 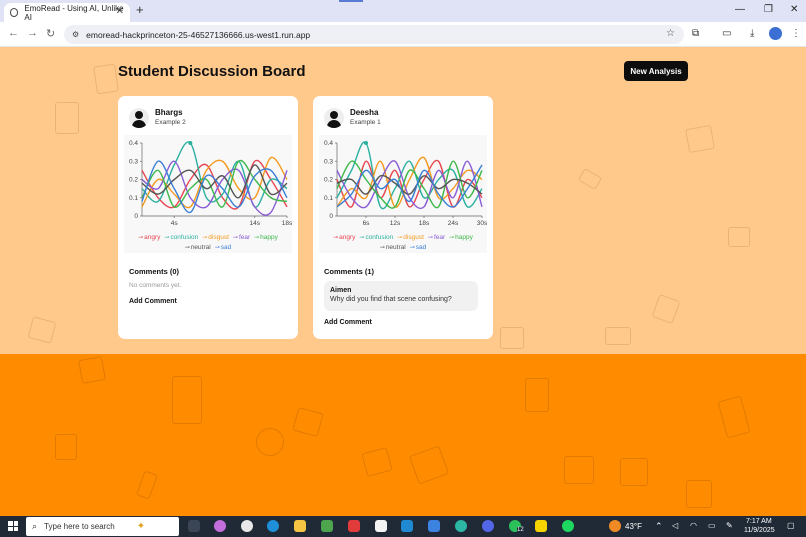 What do you see at coordinates (273, 526) in the screenshot?
I see `edge-icon` at bounding box center [273, 526].